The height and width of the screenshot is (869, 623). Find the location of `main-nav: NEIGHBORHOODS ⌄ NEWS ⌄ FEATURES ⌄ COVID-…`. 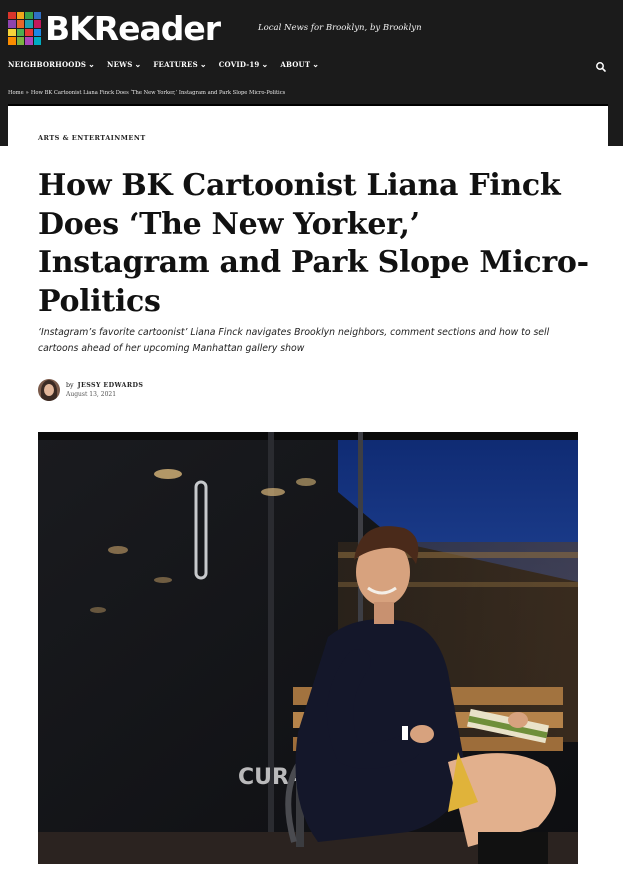

main-nav: NEIGHBORHOODS ⌄ NEWS ⌄ FEATURES ⌄ COVID-… is located at coordinates (164, 64).